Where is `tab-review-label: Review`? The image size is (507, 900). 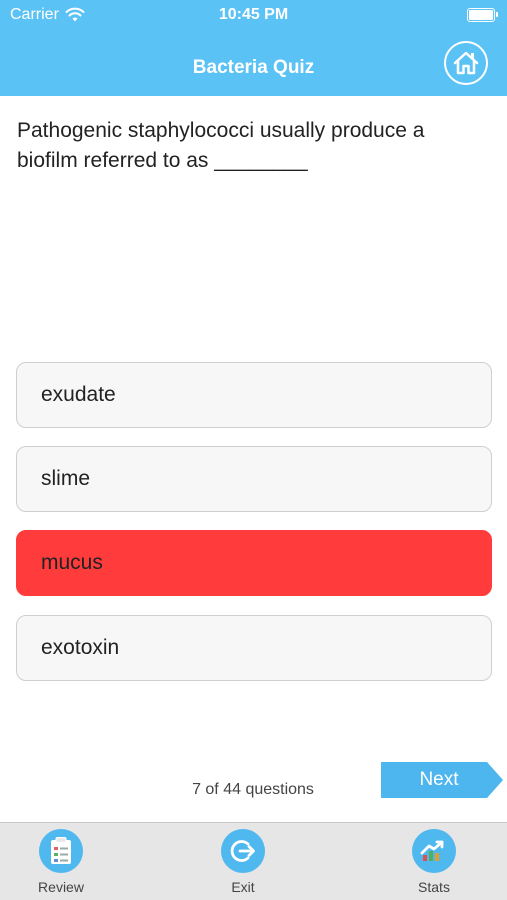
tab-review-label: Review is located at coordinates (61, 887).